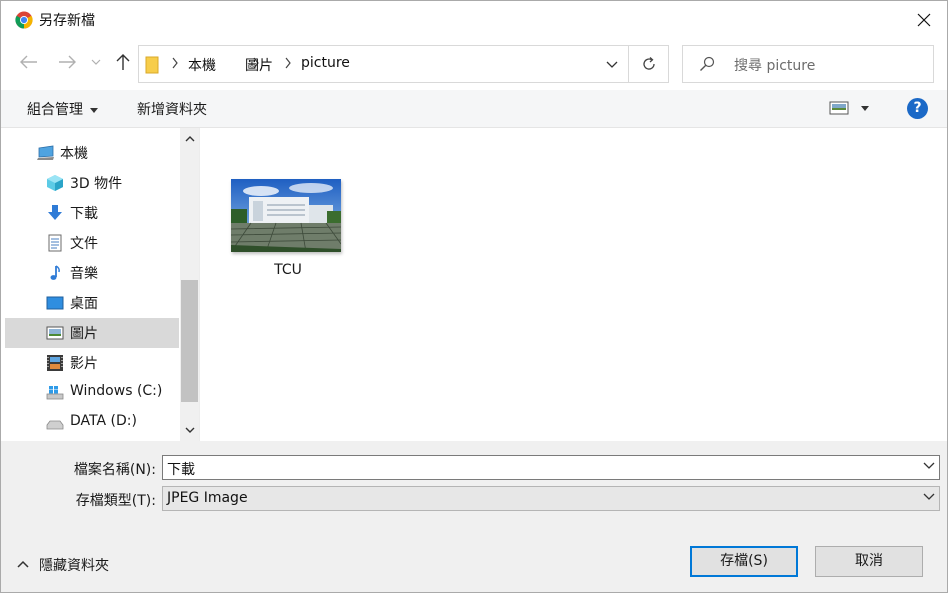  Describe the element at coordinates (55, 183) in the screenshot. I see `cube-icon` at that location.